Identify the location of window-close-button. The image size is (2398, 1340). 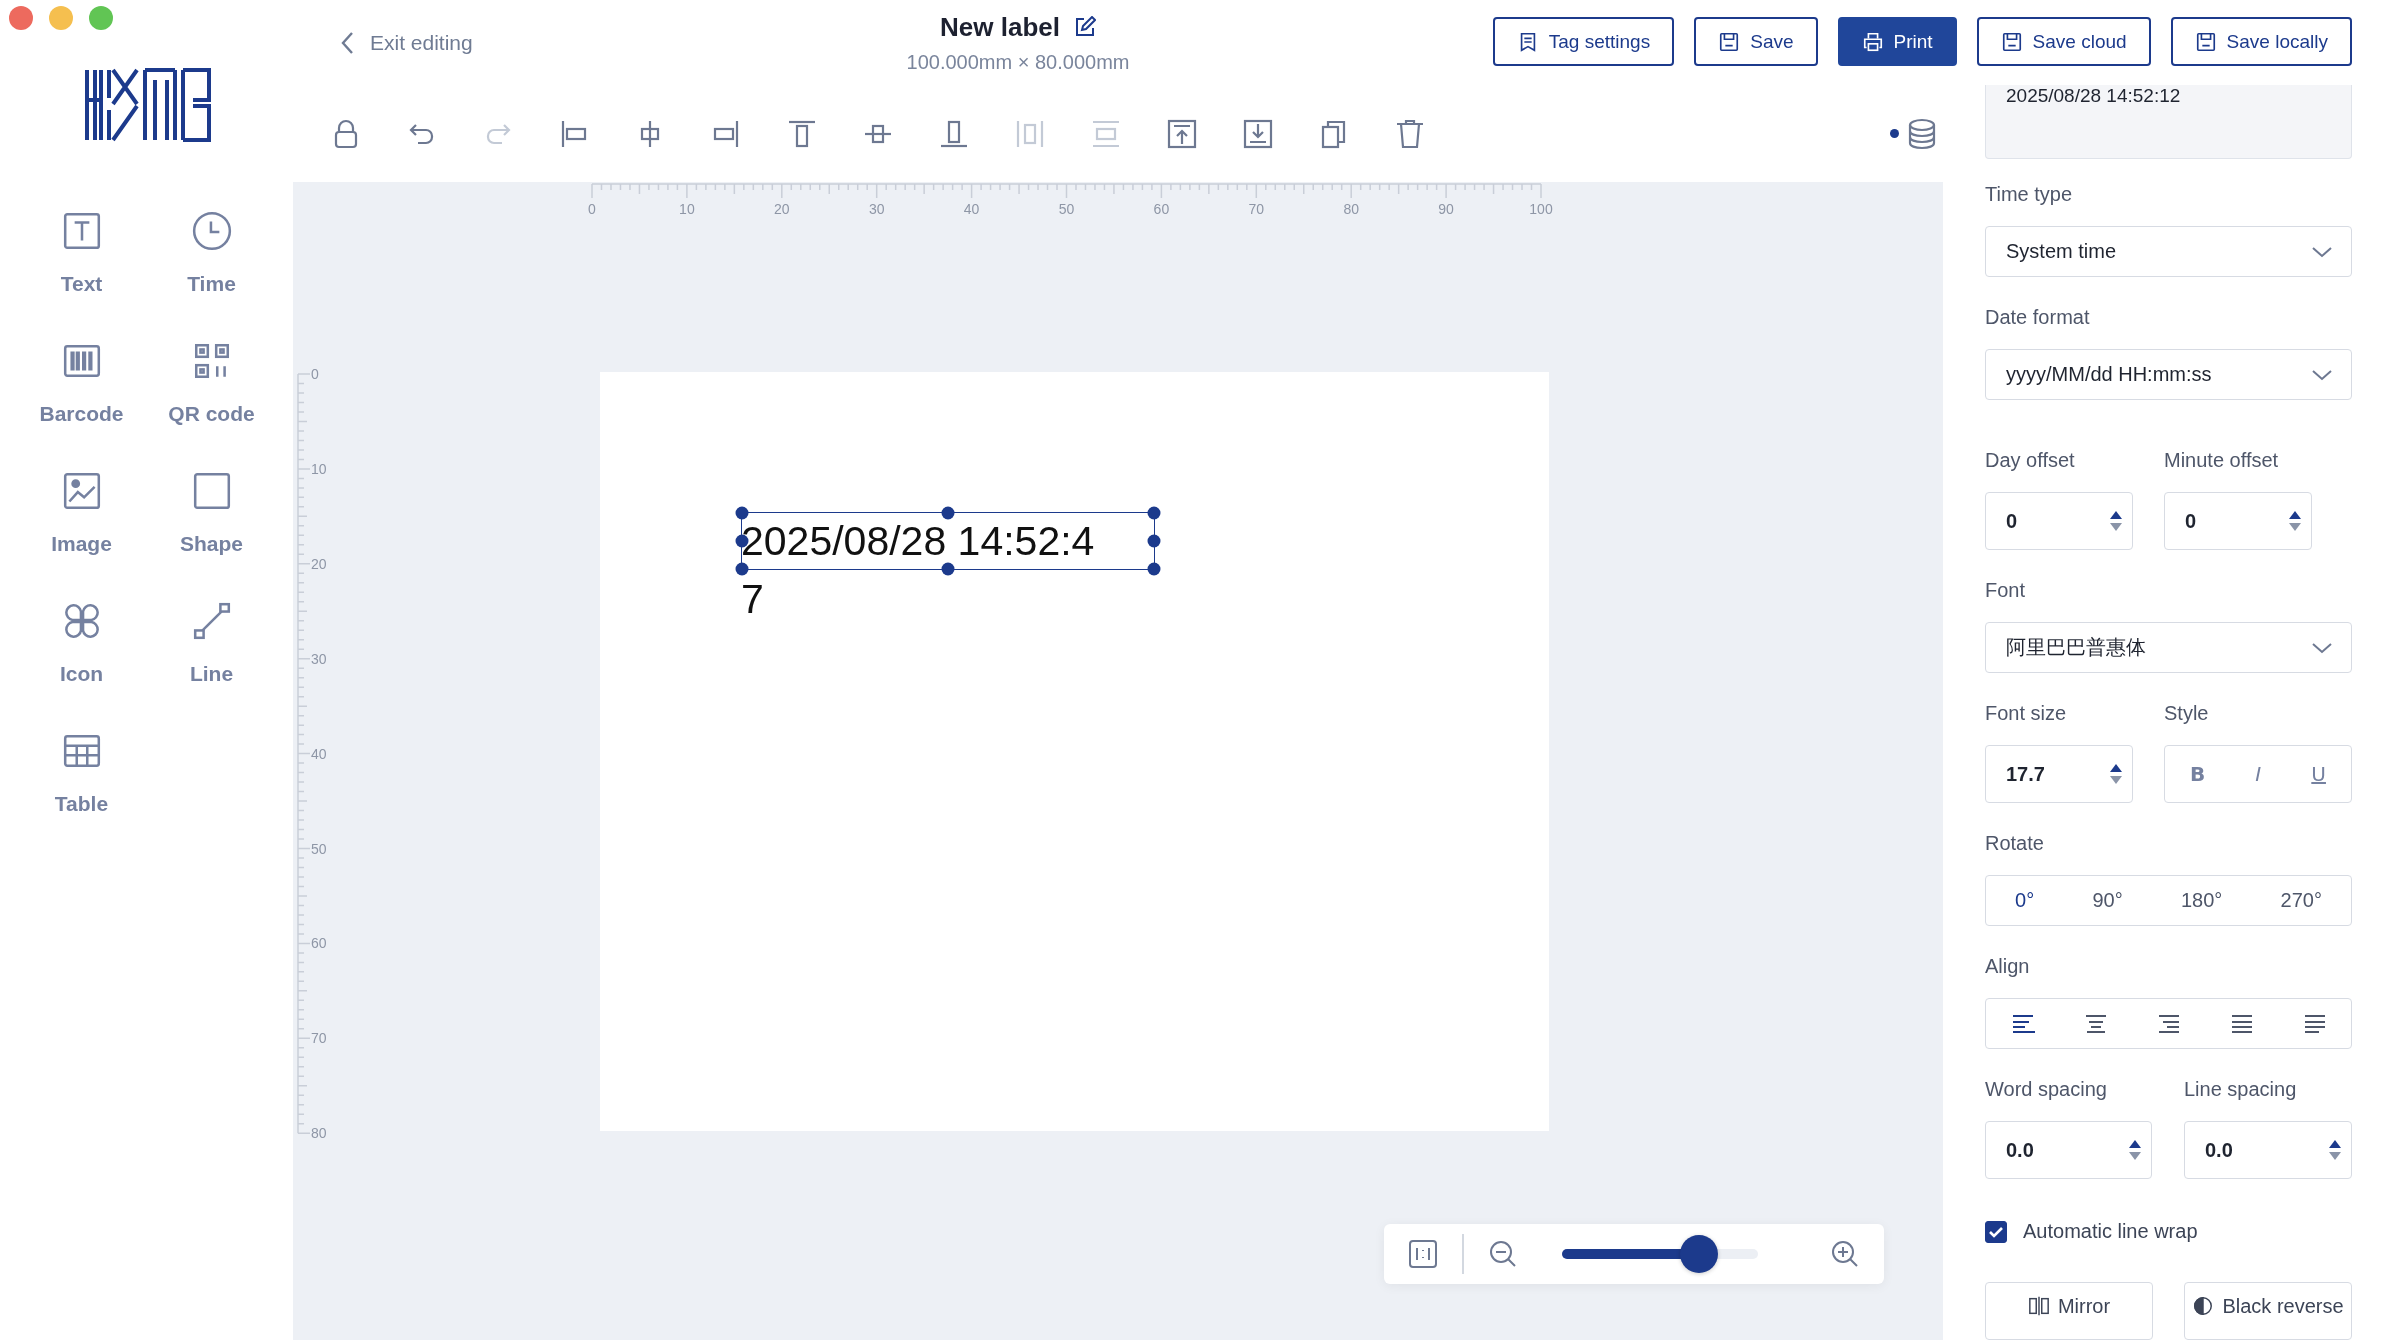
(21, 18).